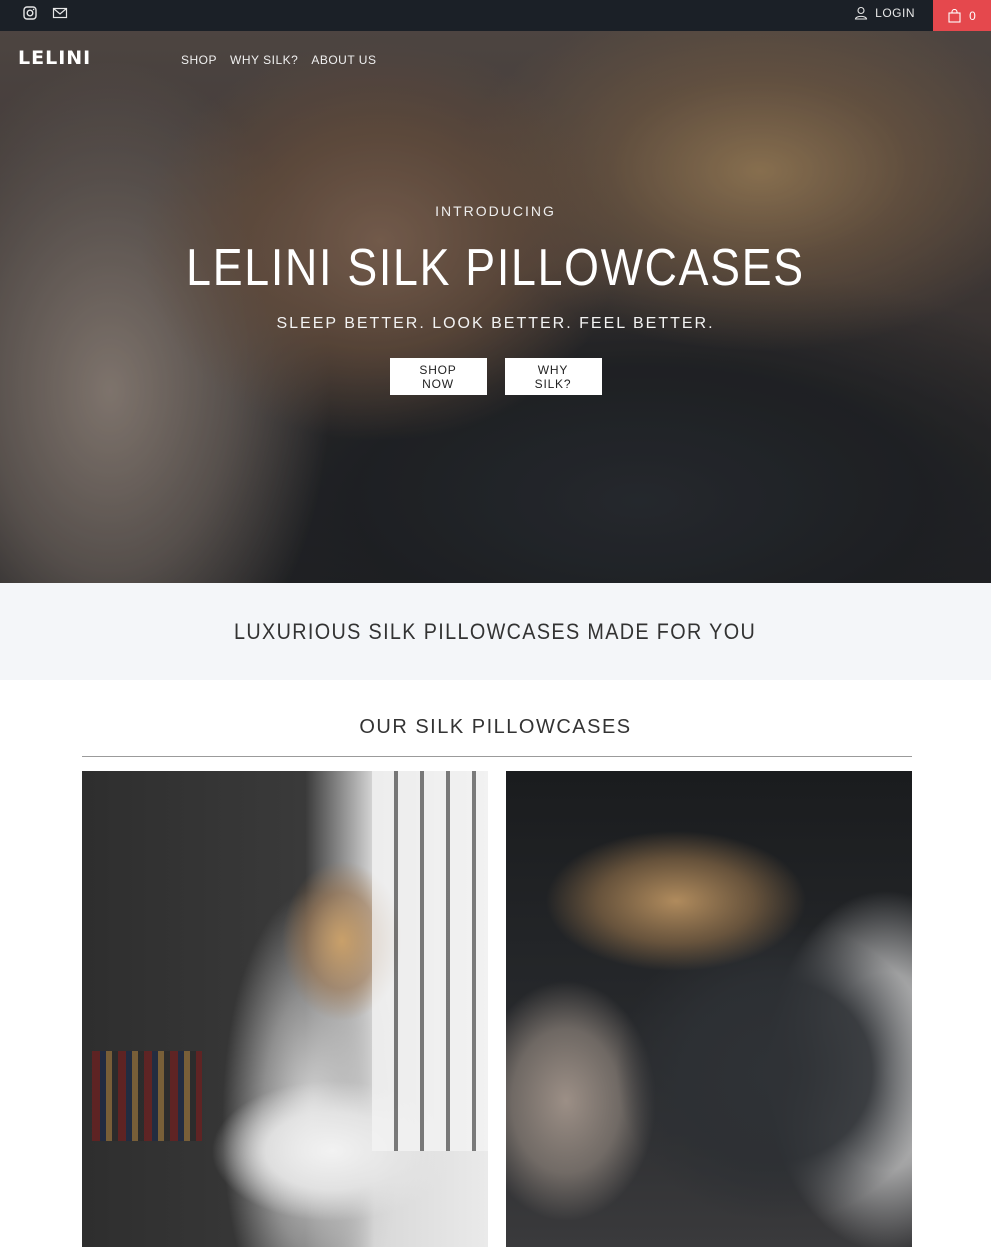 The height and width of the screenshot is (1247, 991). Describe the element at coordinates (553, 376) in the screenshot. I see `why-silk-button: WHY SILK?` at that location.